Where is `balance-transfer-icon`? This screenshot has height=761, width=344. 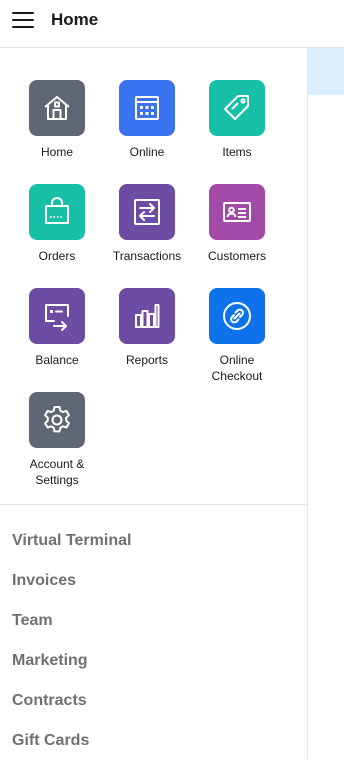
balance-transfer-icon is located at coordinates (57, 316).